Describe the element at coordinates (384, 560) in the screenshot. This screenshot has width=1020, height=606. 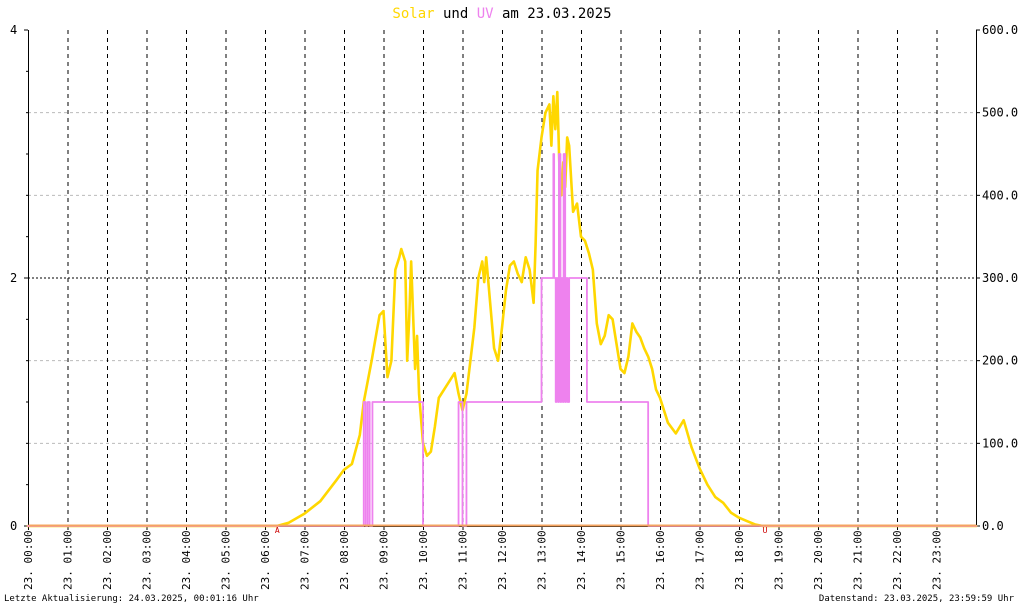
I see `x-tick-label: 23. 09:00` at that location.